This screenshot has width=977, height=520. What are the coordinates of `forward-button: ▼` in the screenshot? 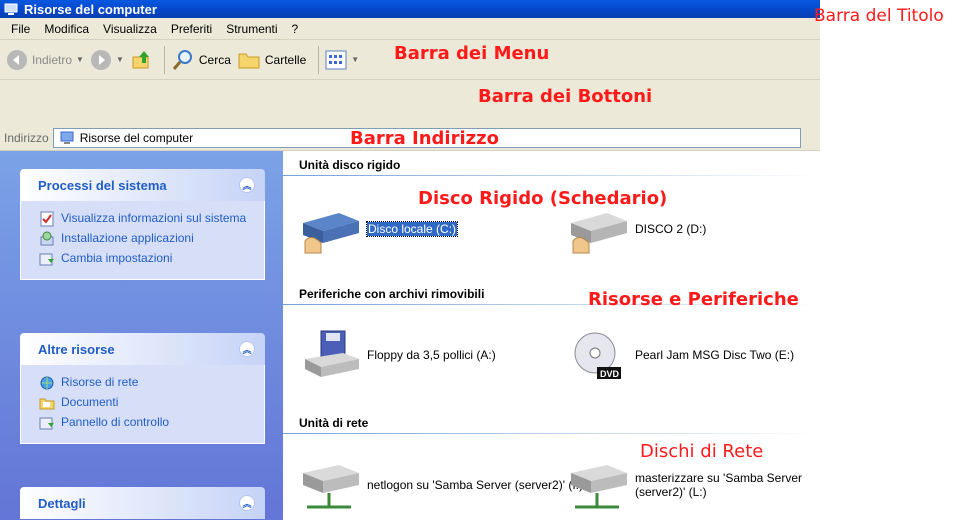 It's located at (107, 60).